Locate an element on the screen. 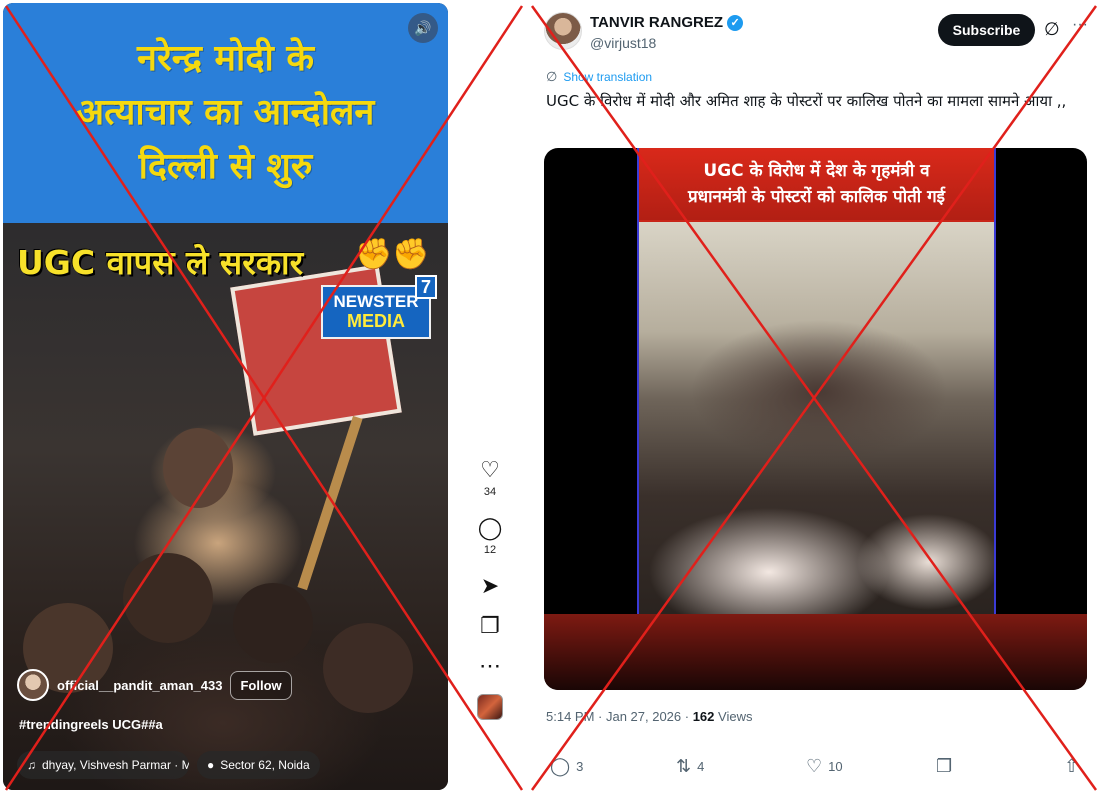 This screenshot has height=793, width=1100. show-translation-label: Show translation is located at coordinates (607, 77).